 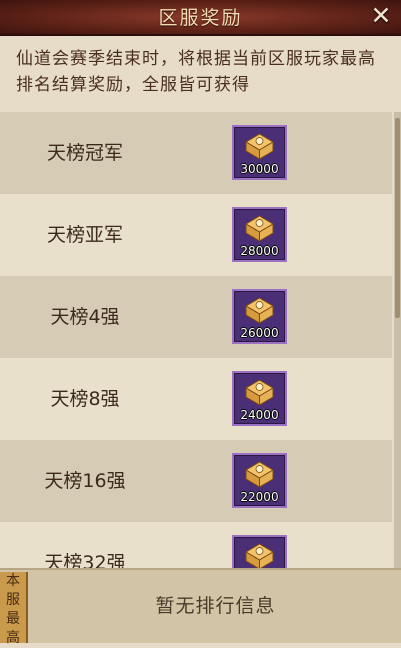 I want to click on rank-label: 天榜8强, so click(x=85, y=399).